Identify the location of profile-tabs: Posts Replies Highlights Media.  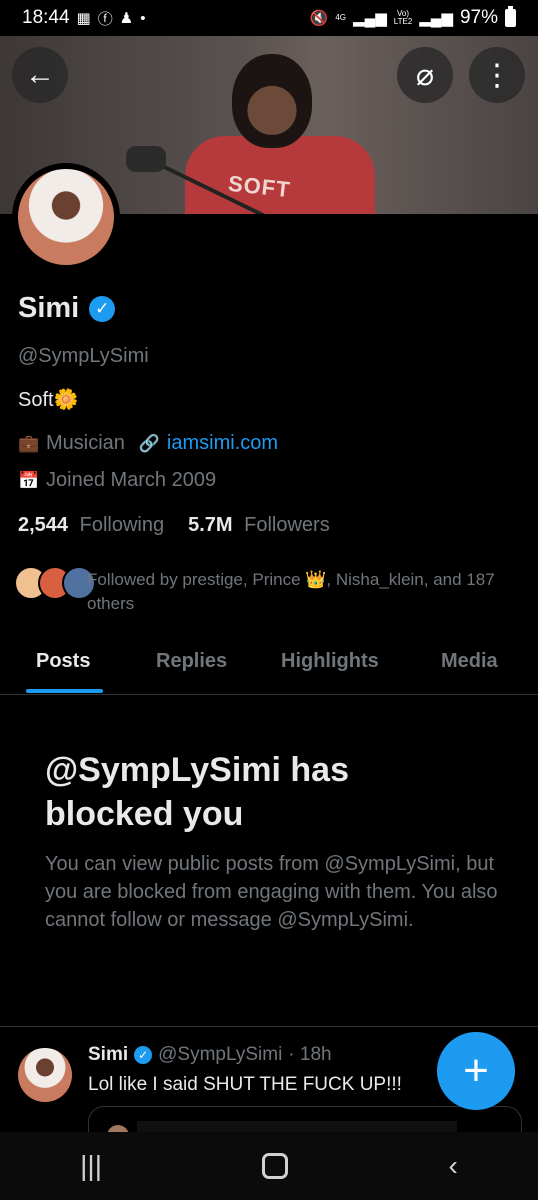
(269, 667).